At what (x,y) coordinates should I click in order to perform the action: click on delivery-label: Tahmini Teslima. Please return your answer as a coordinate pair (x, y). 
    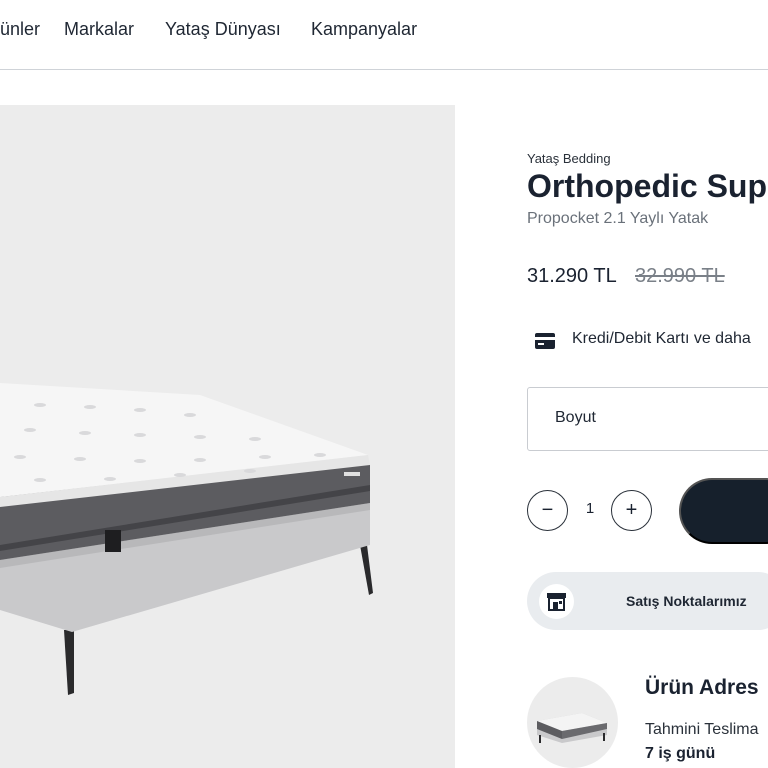
    Looking at the image, I should click on (702, 729).